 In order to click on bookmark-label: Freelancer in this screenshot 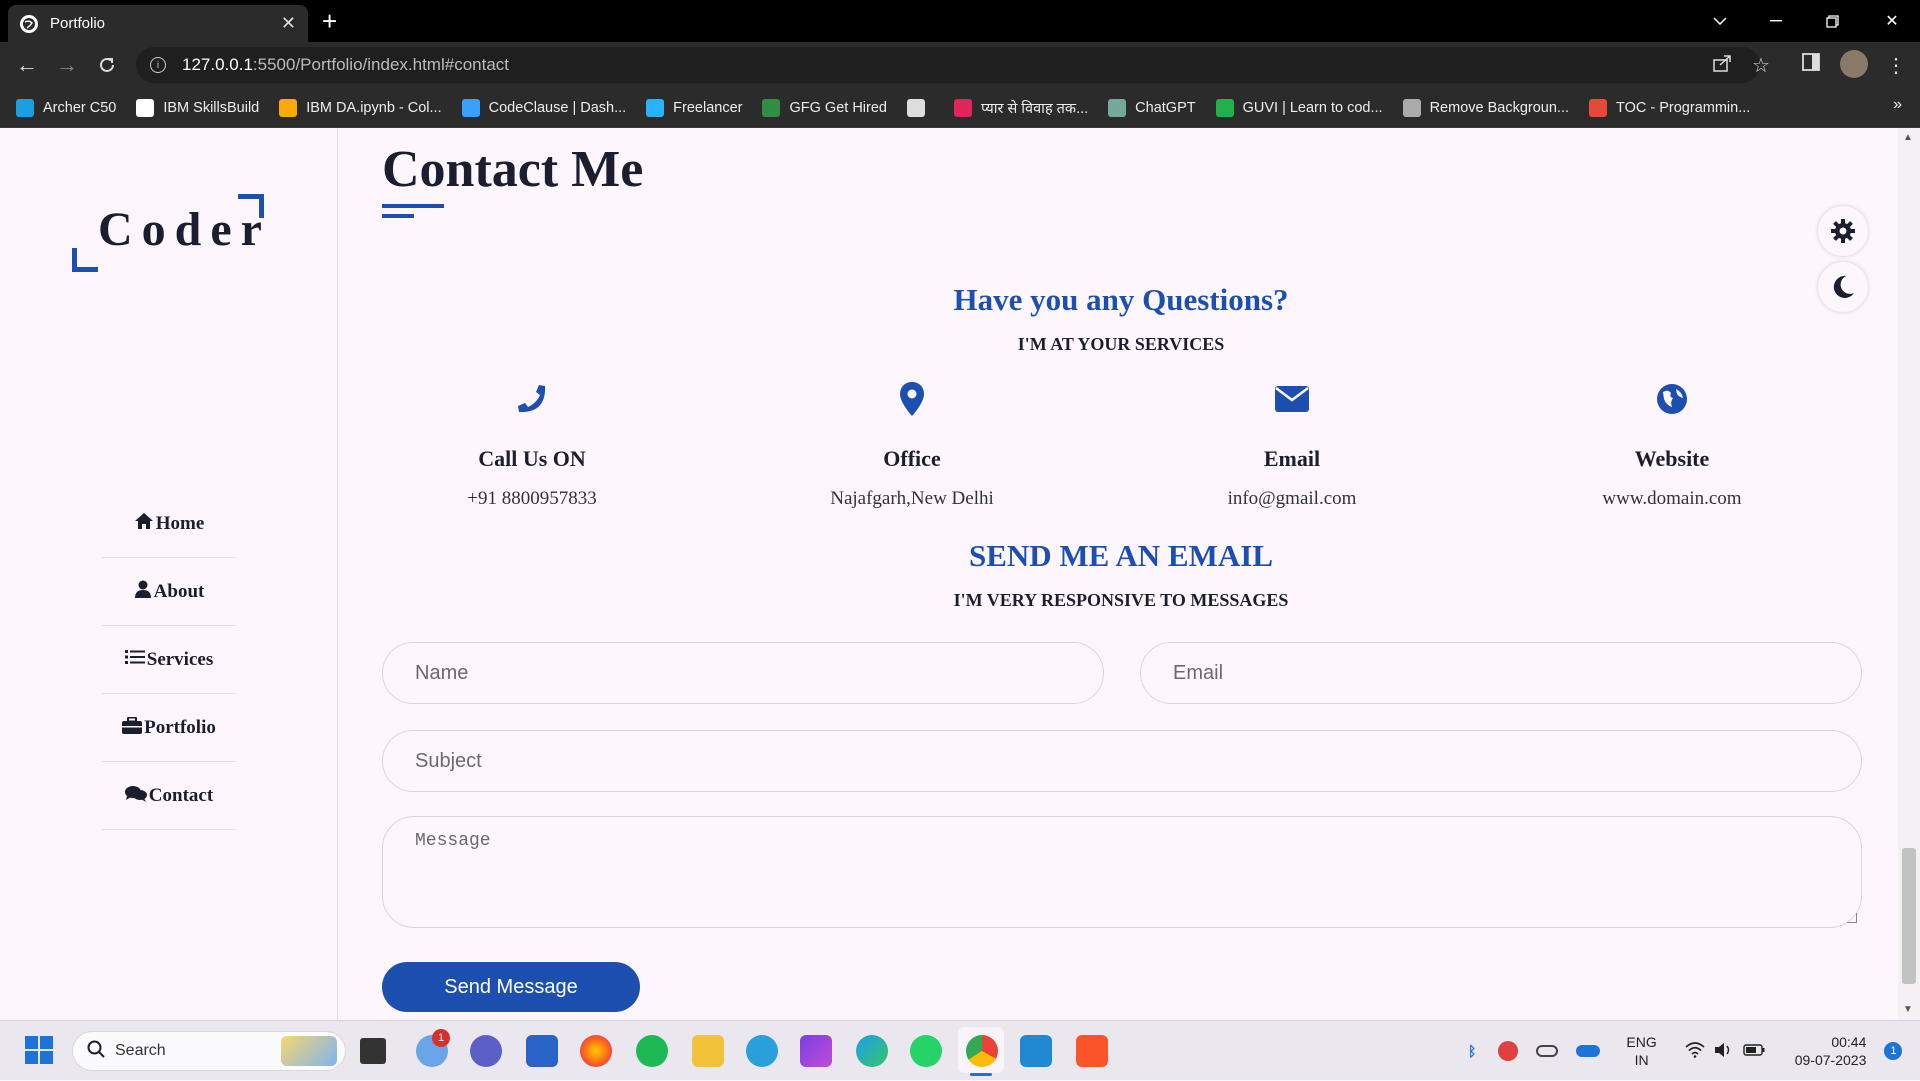, I will do `click(708, 107)`.